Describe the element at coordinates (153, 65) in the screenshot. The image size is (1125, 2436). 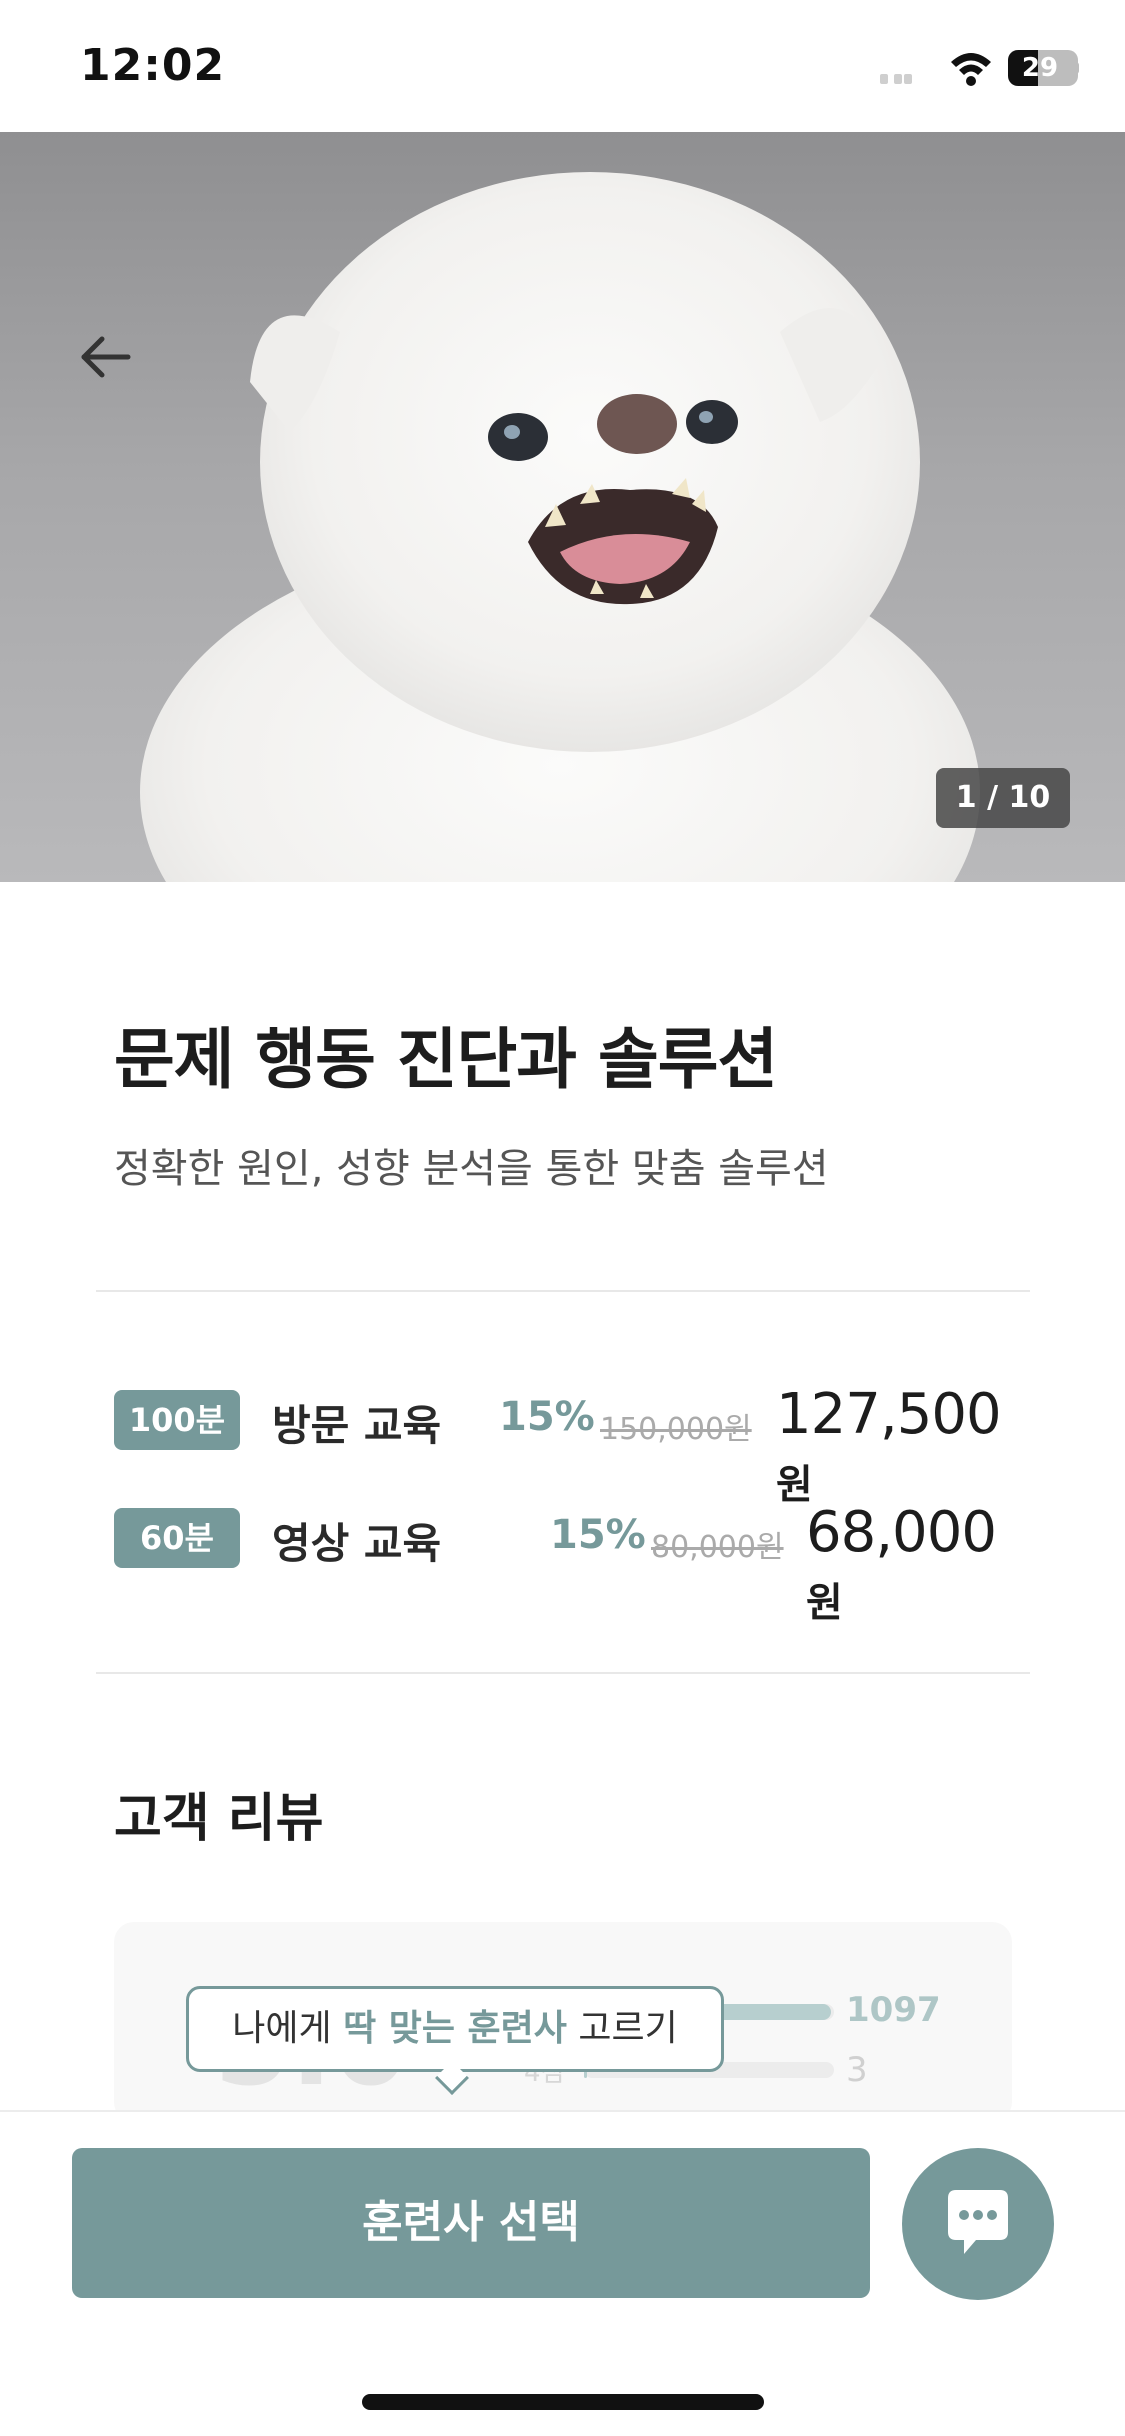
I see `status-time: 12:02` at that location.